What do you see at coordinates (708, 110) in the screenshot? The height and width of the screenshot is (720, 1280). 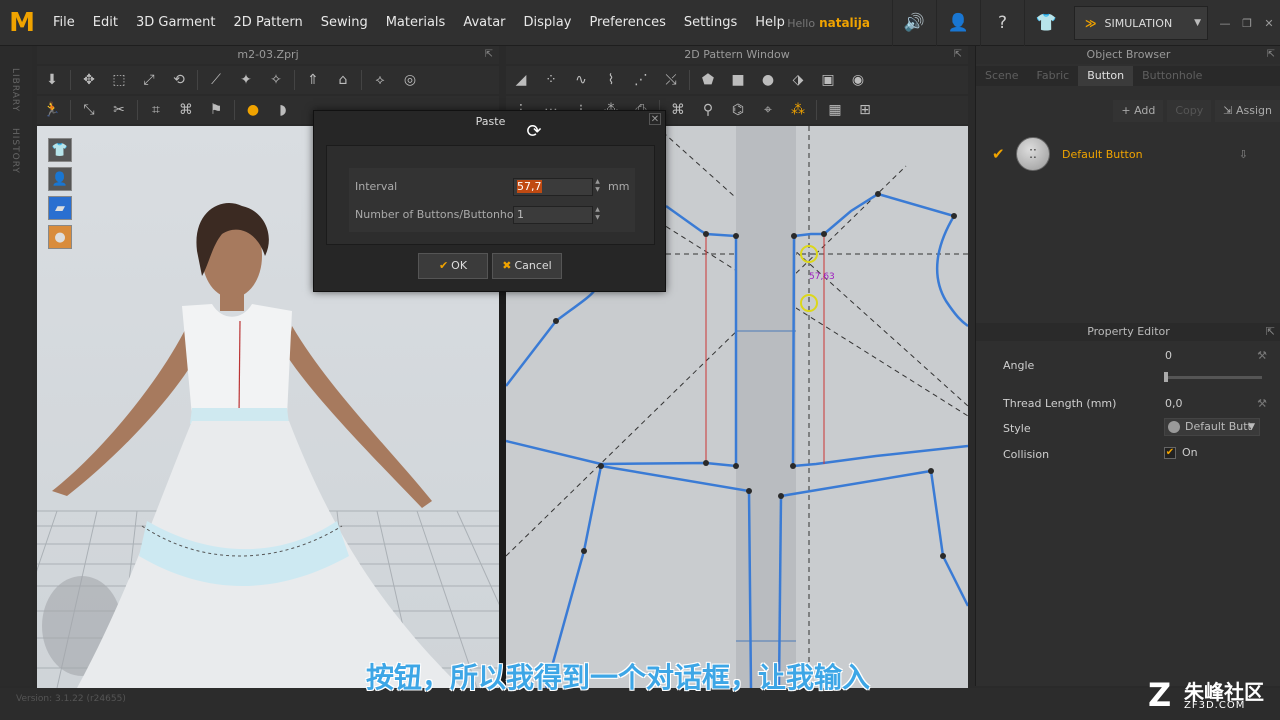 I see `garment-fit-icon: ⚲` at bounding box center [708, 110].